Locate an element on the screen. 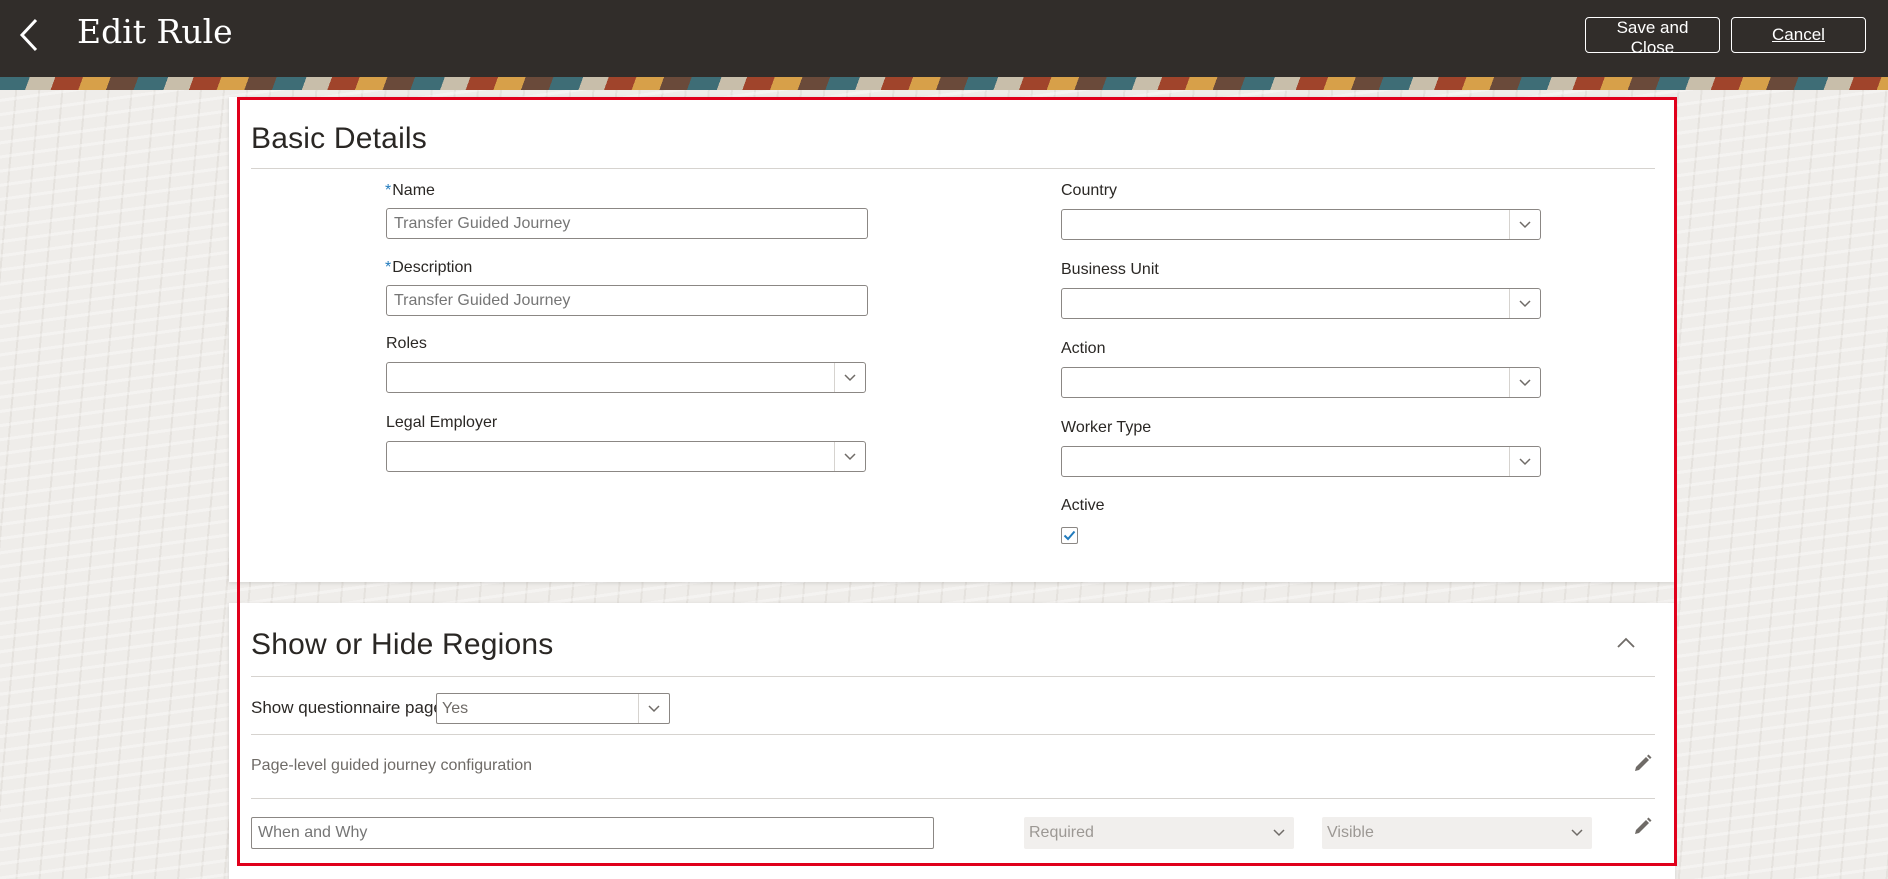 This screenshot has height=879, width=1888. basic-details-title: Basic Details is located at coordinates (339, 138).